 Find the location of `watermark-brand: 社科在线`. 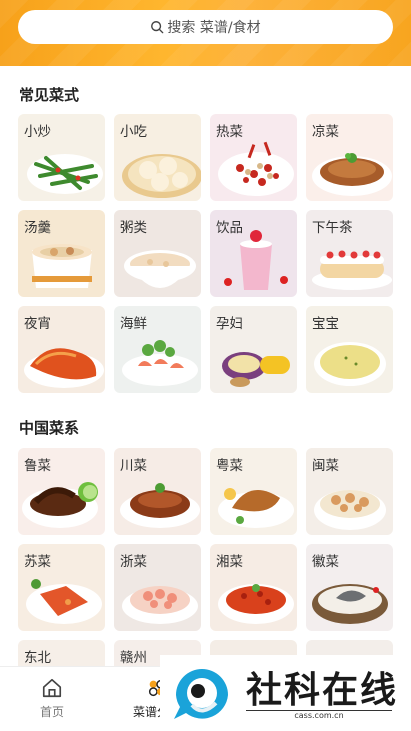

watermark-brand: 社科在线 is located at coordinates (322, 690).